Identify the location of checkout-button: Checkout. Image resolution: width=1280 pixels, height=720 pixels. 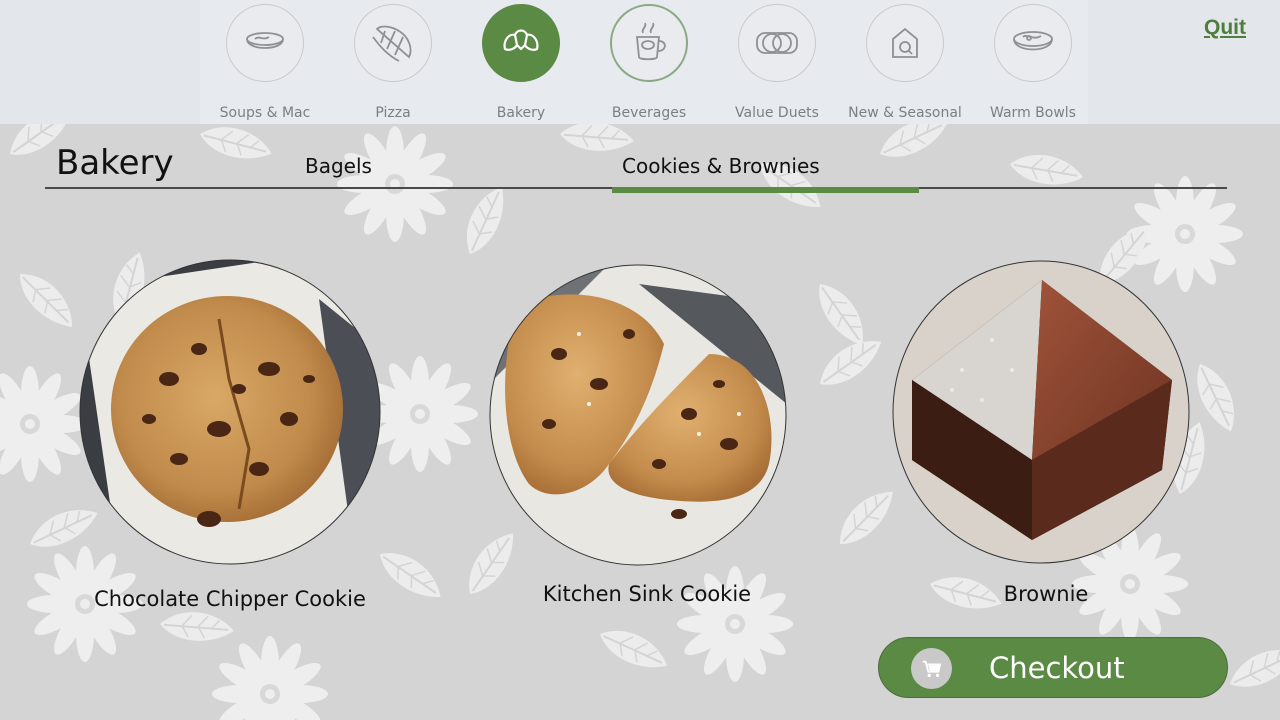
(1053, 667).